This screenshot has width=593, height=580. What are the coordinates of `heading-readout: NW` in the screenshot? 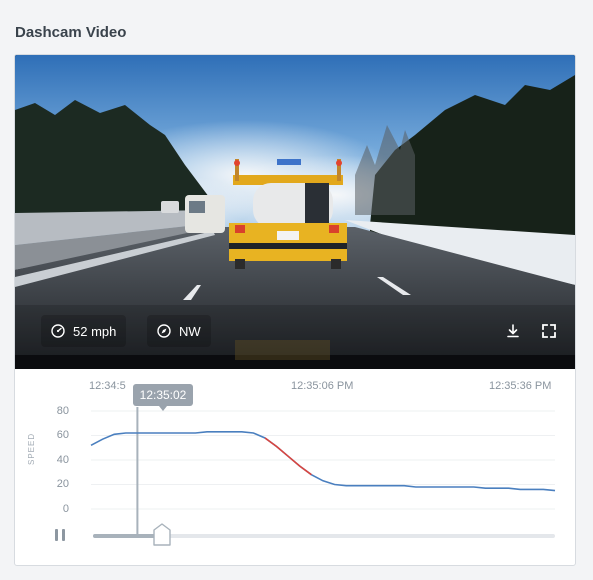 It's located at (179, 331).